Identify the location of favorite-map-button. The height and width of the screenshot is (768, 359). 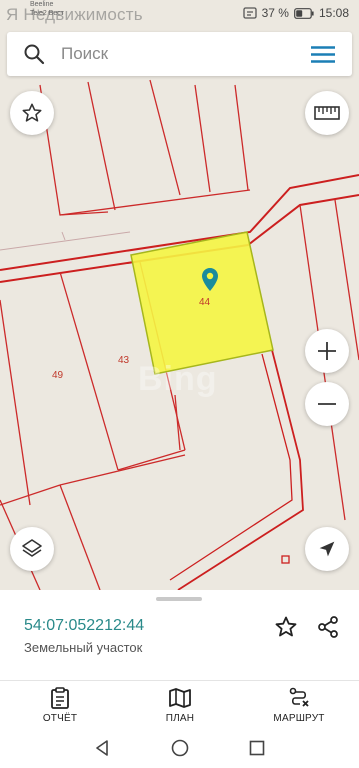
(32, 113).